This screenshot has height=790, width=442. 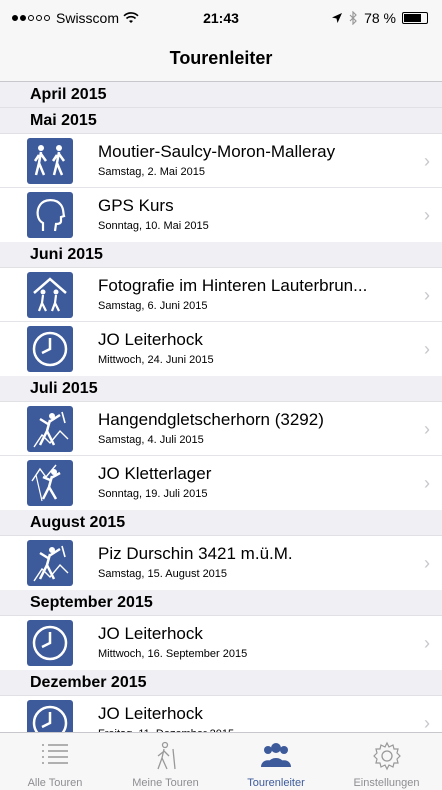 What do you see at coordinates (337, 18) in the screenshot?
I see `location-arrow-icon` at bounding box center [337, 18].